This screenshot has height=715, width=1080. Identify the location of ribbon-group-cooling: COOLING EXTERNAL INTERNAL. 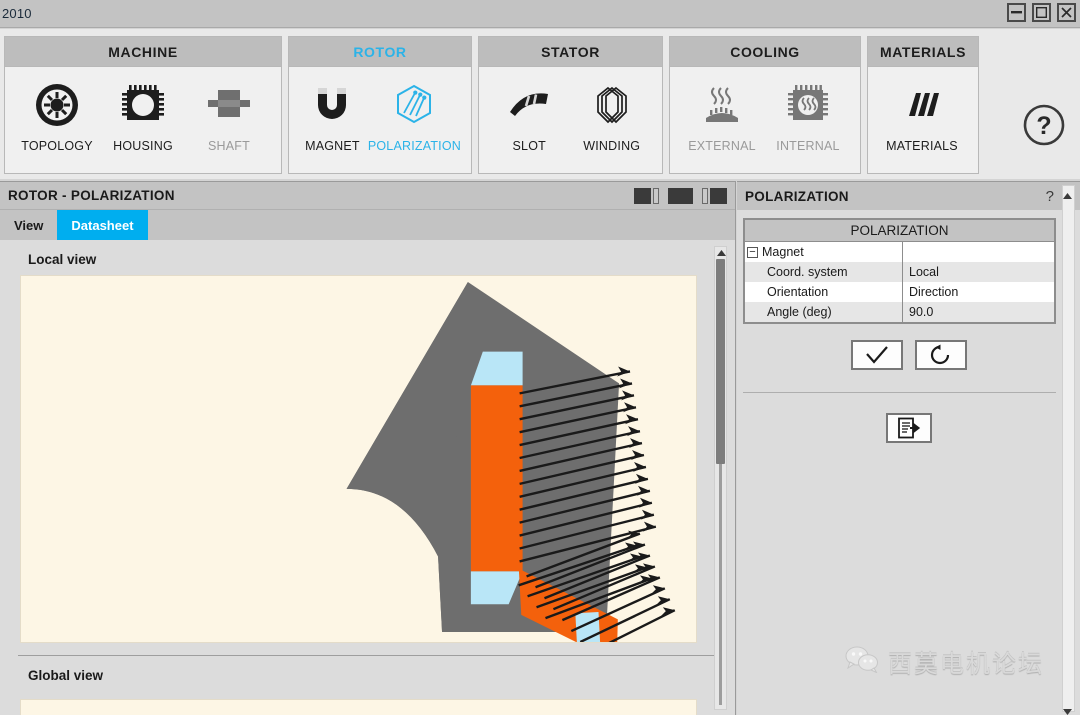
(765, 105).